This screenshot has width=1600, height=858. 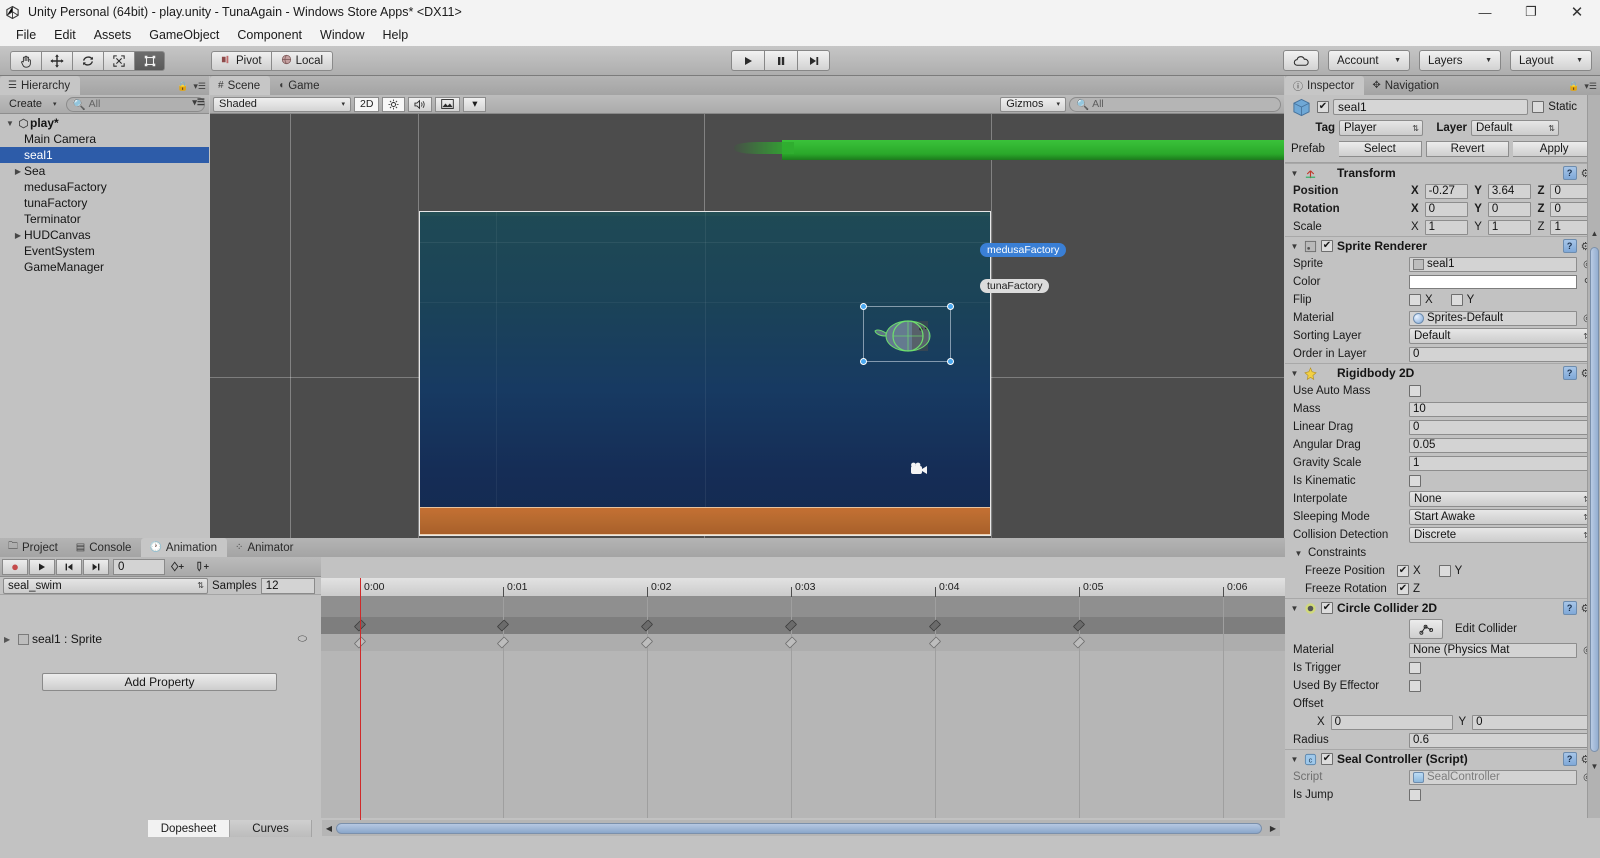 I want to click on move-tool-icon, so click(x=56, y=60).